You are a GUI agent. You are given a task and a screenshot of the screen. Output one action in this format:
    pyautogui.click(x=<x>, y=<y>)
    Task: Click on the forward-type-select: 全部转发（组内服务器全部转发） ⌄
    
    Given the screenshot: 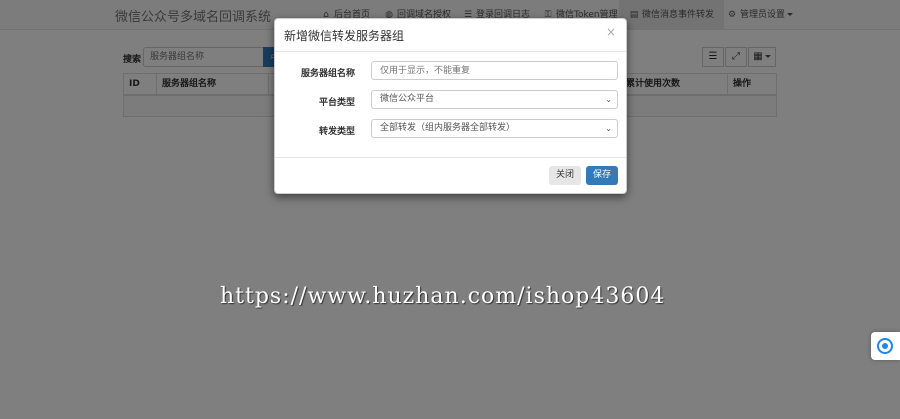 What is the action you would take?
    pyautogui.click(x=494, y=128)
    